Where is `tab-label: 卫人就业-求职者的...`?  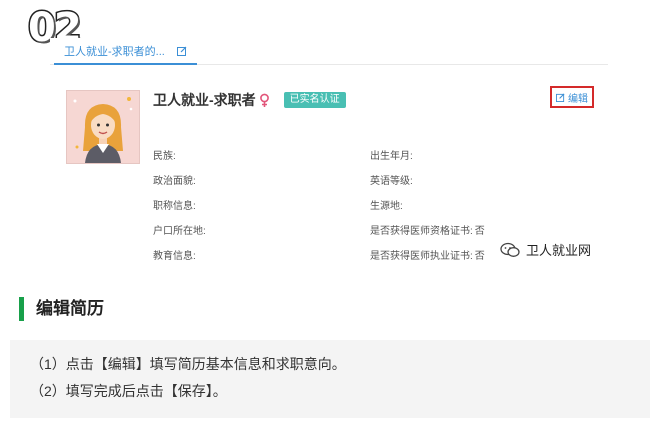
tab-label: 卫人就业-求职者的... is located at coordinates (114, 51).